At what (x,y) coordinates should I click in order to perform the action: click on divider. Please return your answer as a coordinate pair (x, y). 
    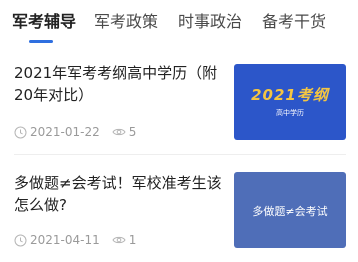
    Looking at the image, I should click on (180, 154).